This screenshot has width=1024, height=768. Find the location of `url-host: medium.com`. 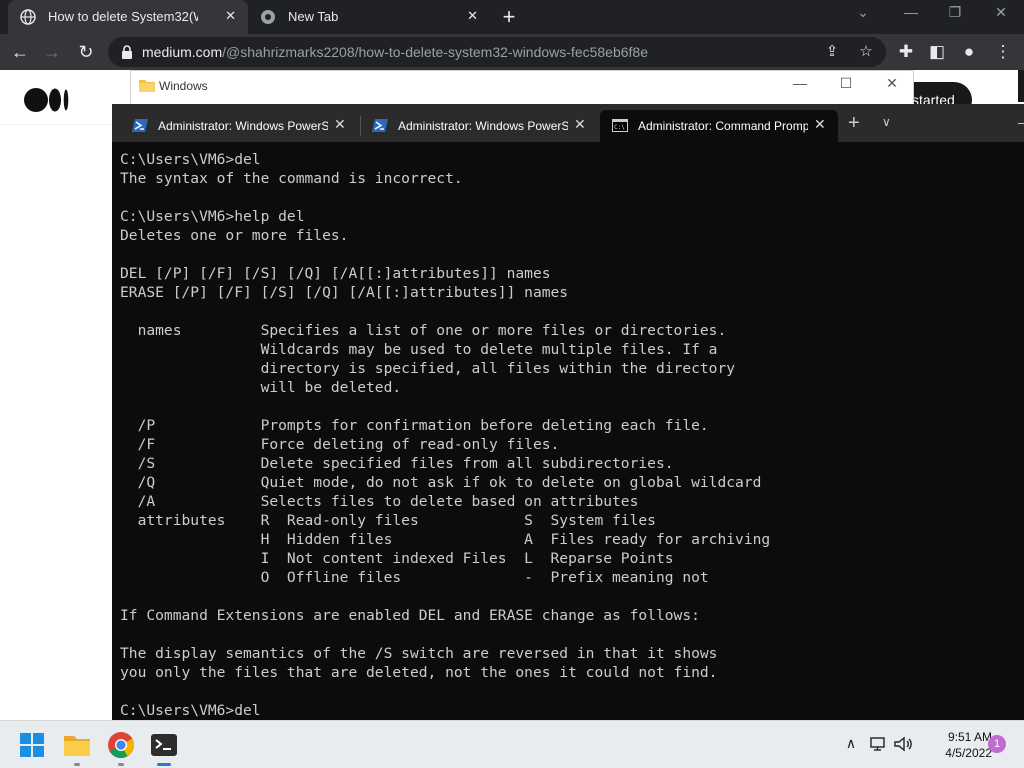

url-host: medium.com is located at coordinates (182, 52).